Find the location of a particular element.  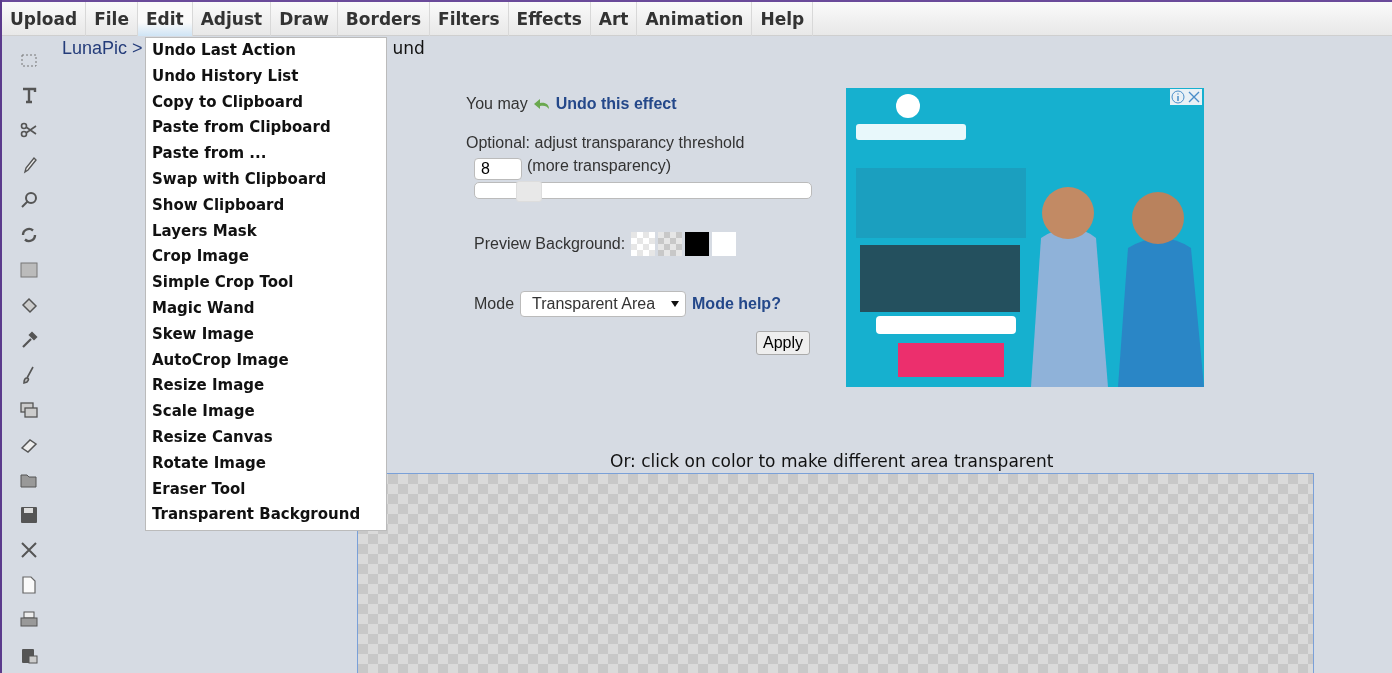

menu-option: Resize Image is located at coordinates (266, 386).